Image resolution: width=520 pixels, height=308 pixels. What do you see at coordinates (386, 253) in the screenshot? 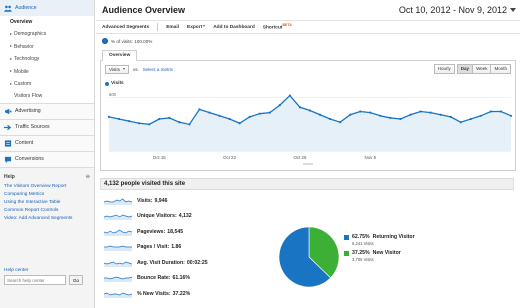
I see `pie-legend-label: New Visitor` at bounding box center [386, 253].